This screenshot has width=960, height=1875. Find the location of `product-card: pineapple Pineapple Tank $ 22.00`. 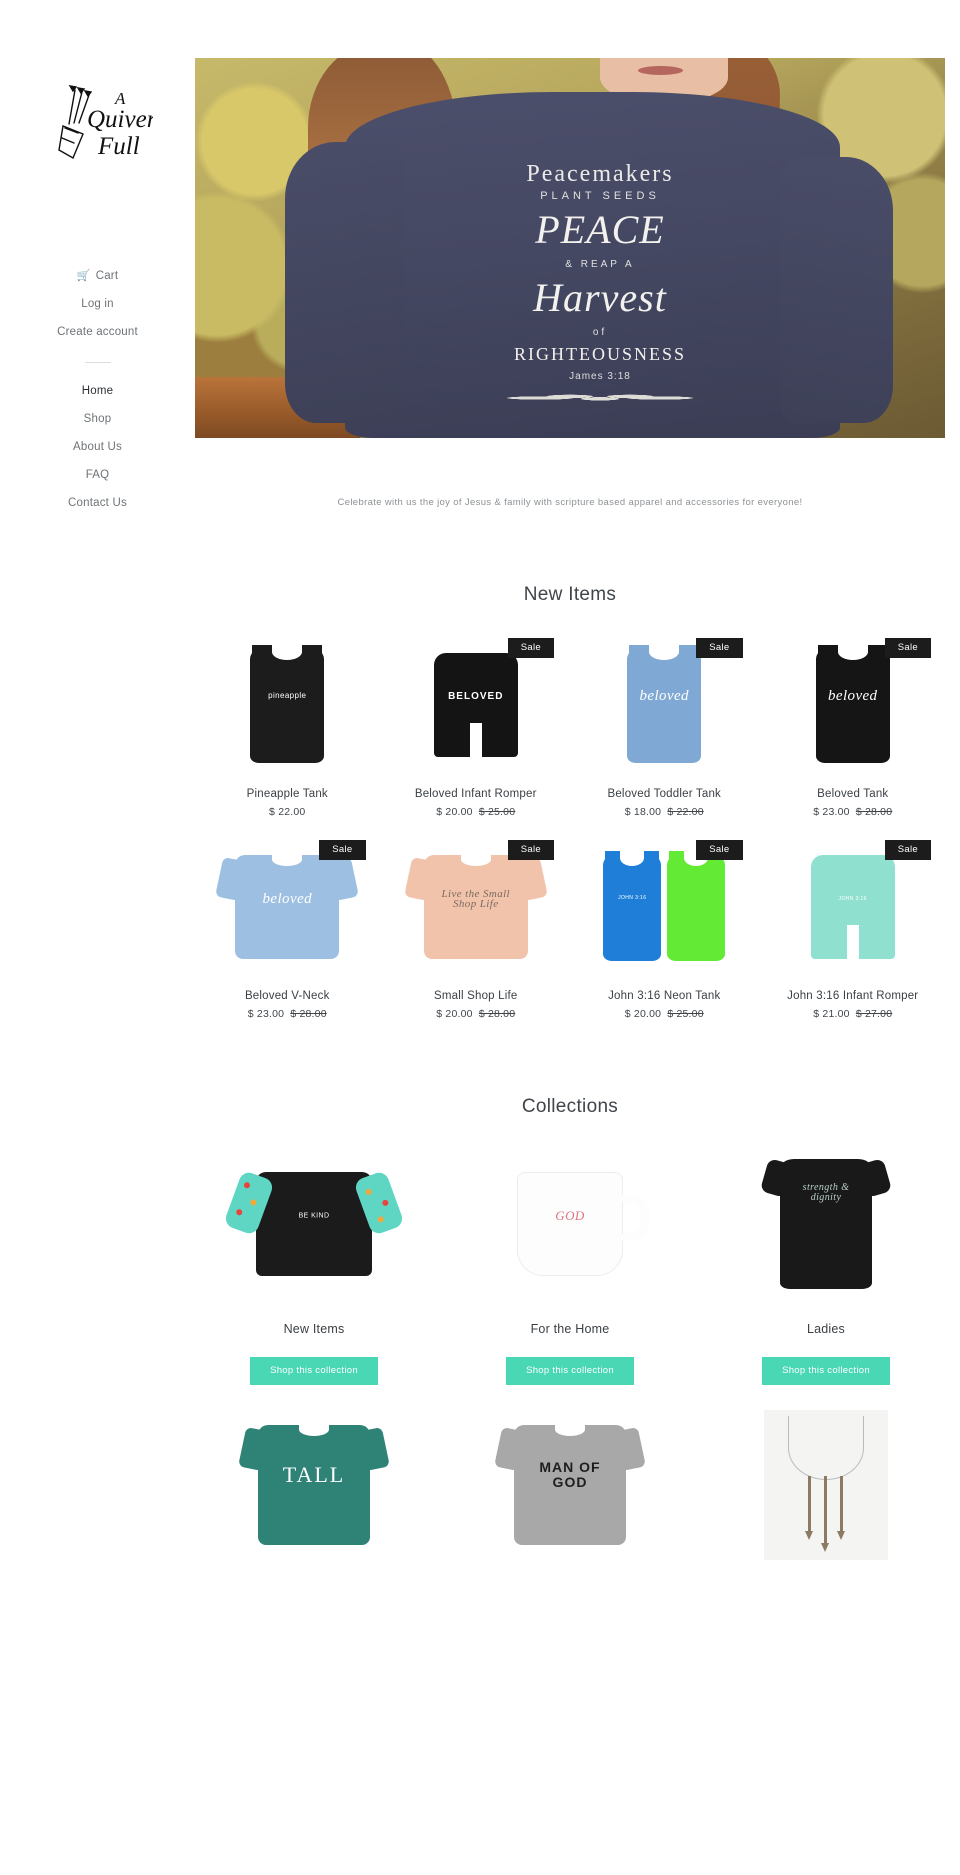

product-card: pineapple Pineapple Tank $ 22.00 is located at coordinates (287, 726).